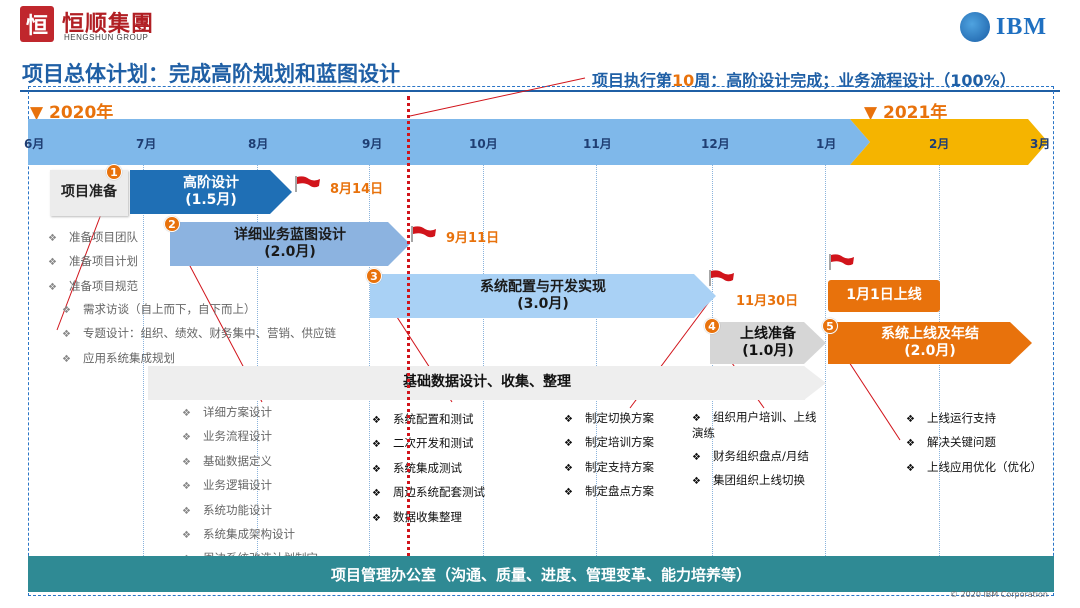 Image resolution: width=1080 pixels, height=608 pixels. I want to click on list-item: 业务流程设计, so click(250, 437).